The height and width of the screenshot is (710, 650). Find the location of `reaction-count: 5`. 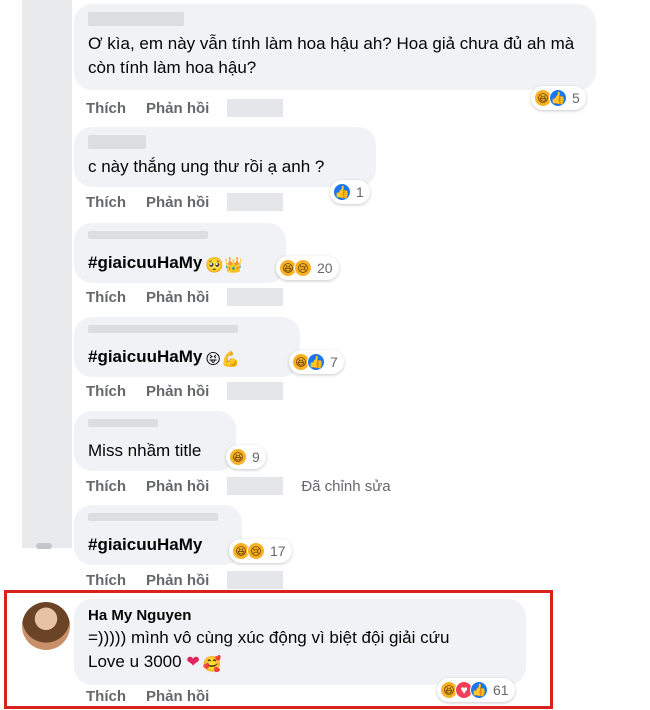

reaction-count: 5 is located at coordinates (576, 98).